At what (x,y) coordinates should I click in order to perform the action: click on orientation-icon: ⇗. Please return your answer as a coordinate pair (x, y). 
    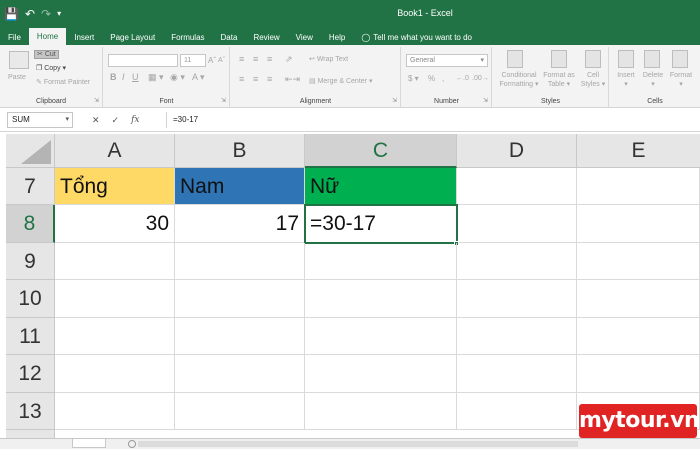
    Looking at the image, I should click on (289, 59).